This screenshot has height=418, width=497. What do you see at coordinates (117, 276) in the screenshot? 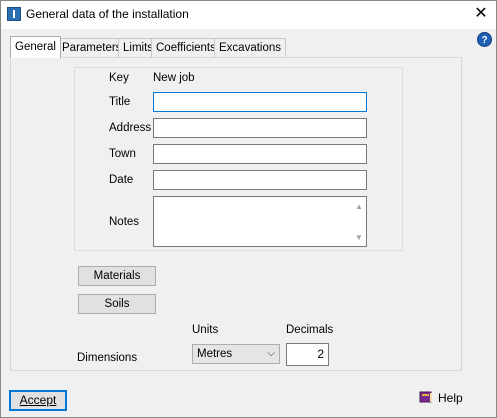
I see `materials-button: Materials` at bounding box center [117, 276].